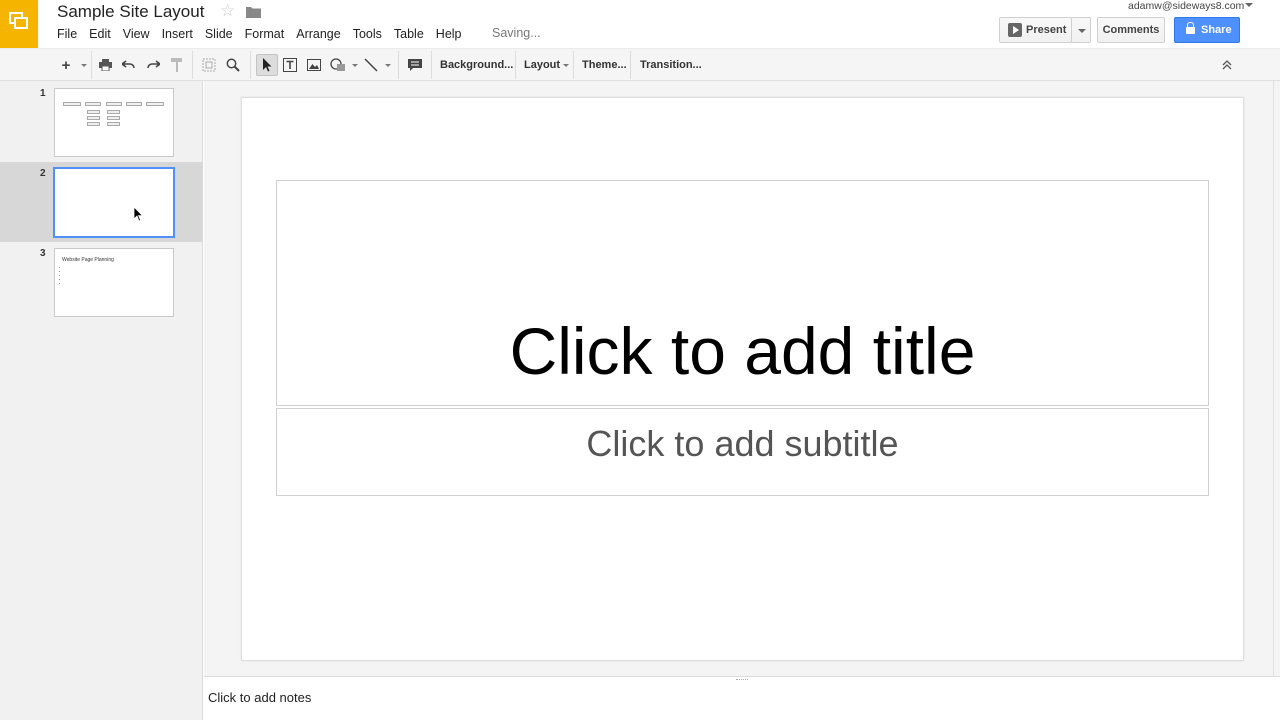 The width and height of the screenshot is (1280, 720). I want to click on play-icon, so click(1015, 30).